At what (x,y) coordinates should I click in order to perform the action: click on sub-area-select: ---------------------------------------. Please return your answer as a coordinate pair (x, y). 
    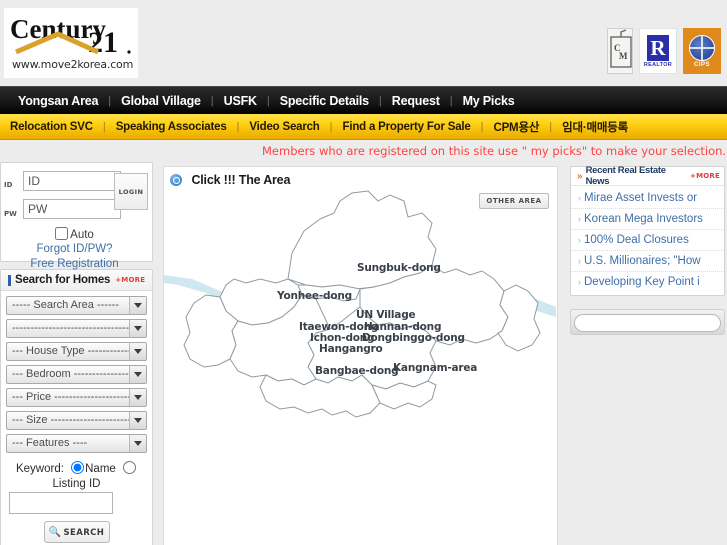
    Looking at the image, I should click on (76, 328).